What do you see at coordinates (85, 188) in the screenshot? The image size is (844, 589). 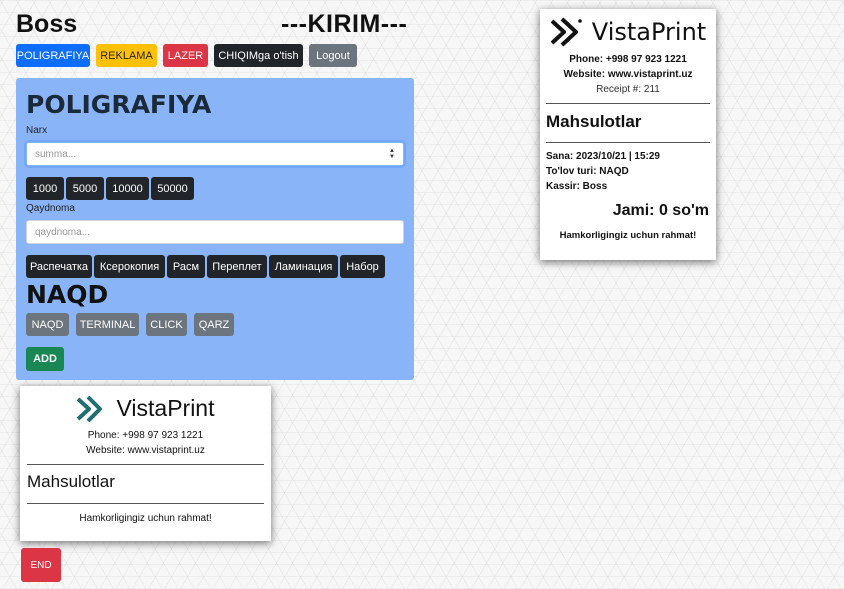 I see `amount-button: 5000` at bounding box center [85, 188].